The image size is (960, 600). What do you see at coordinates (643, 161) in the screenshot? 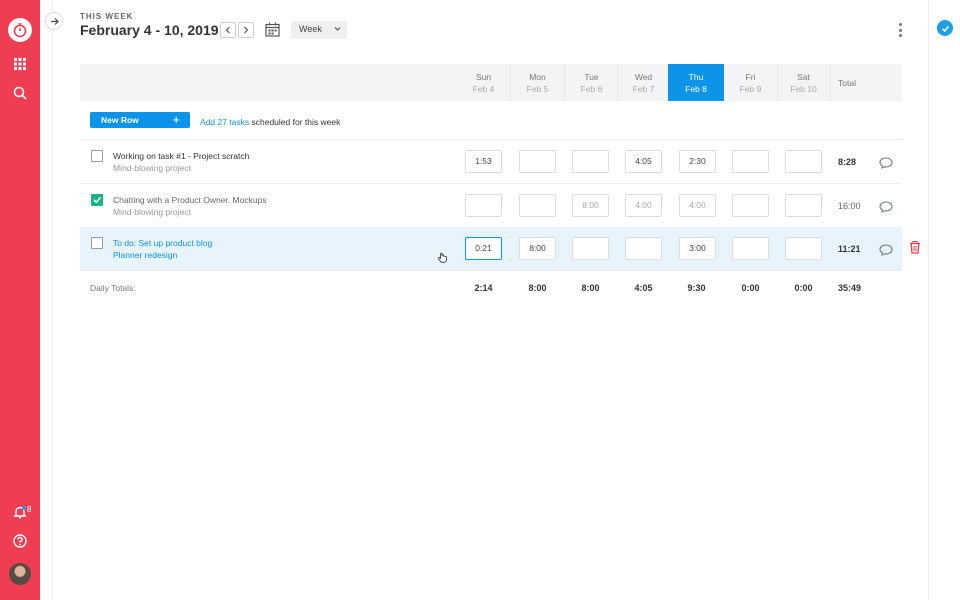
I see `time-cell-wed: 4:05` at bounding box center [643, 161].